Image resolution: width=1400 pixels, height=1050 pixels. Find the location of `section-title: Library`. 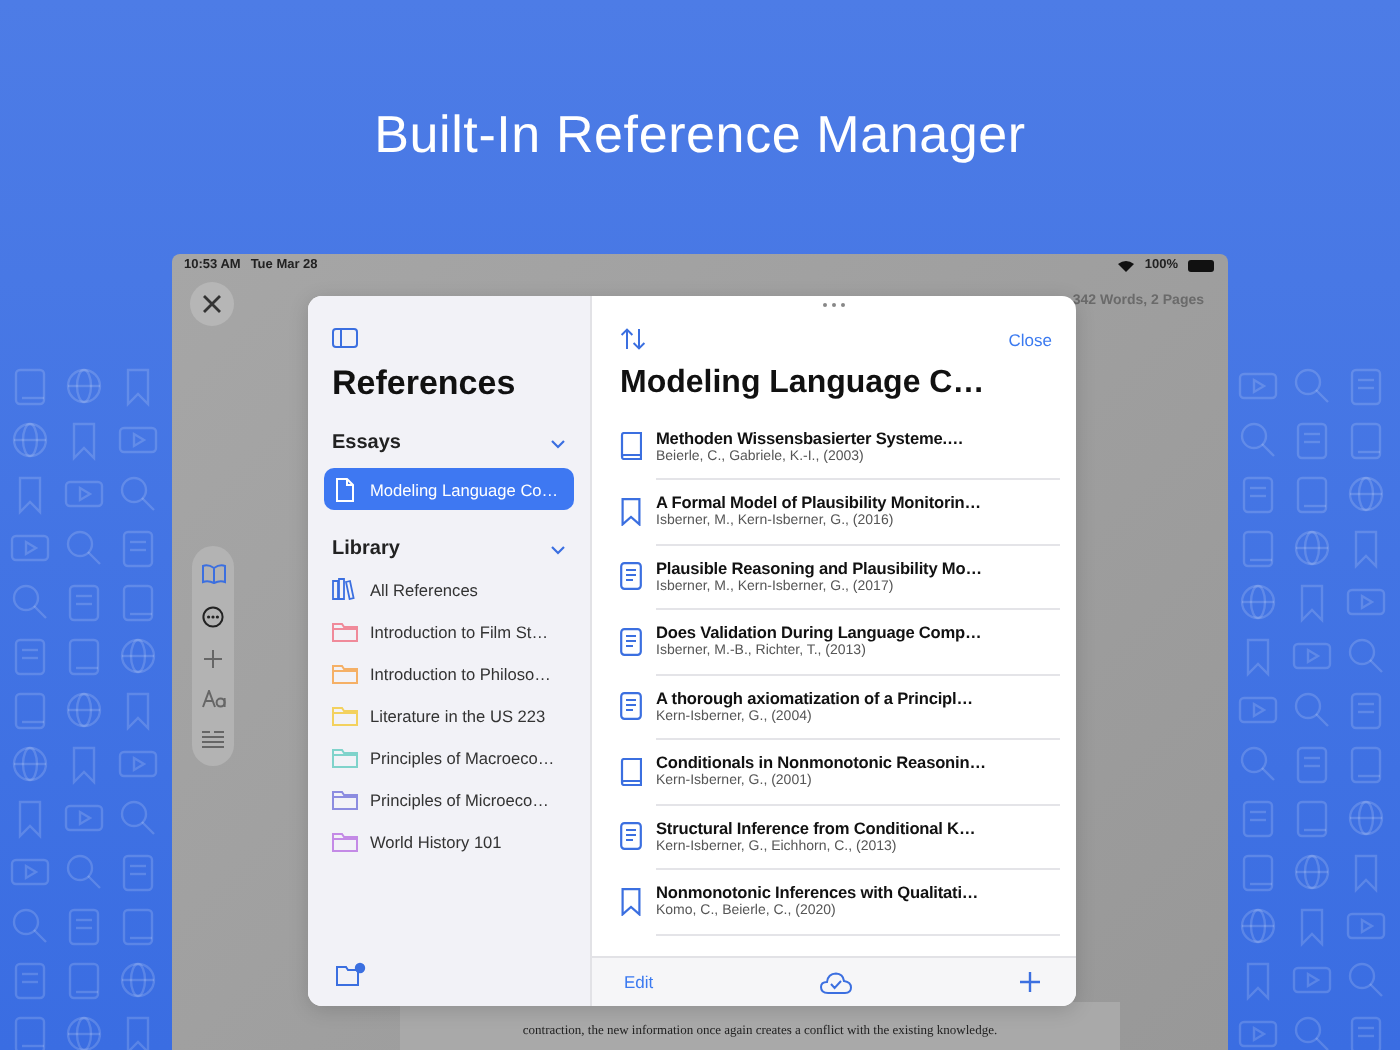

section-title: Library is located at coordinates (366, 549).